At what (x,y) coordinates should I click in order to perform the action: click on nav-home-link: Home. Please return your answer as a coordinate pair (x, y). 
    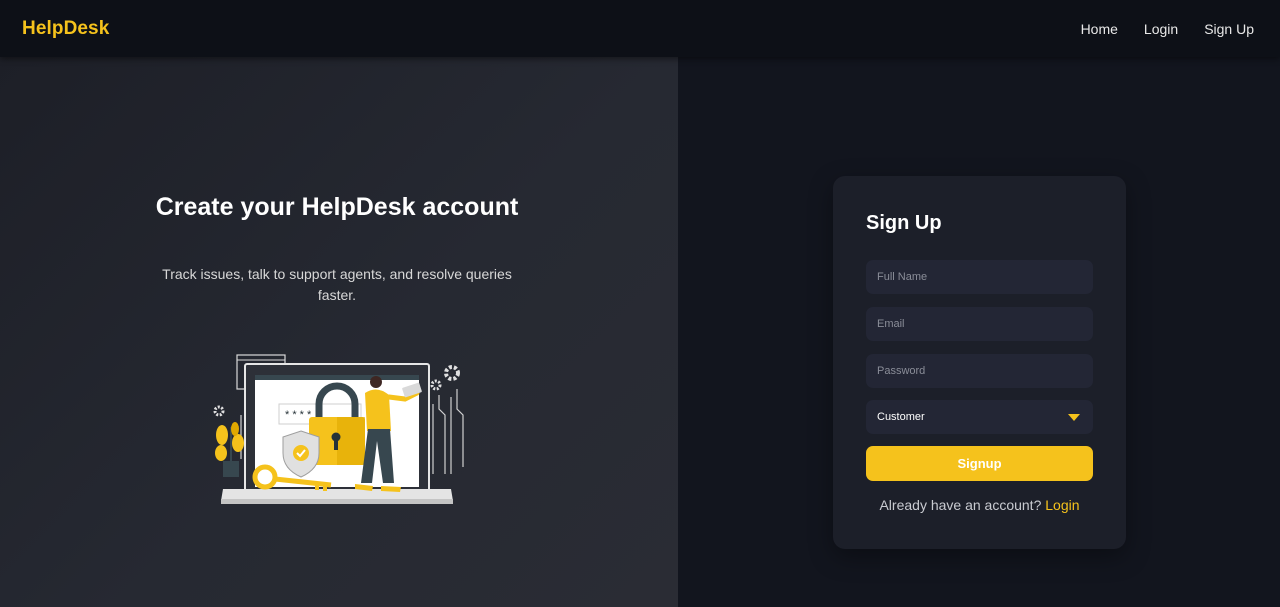
    Looking at the image, I should click on (1099, 29).